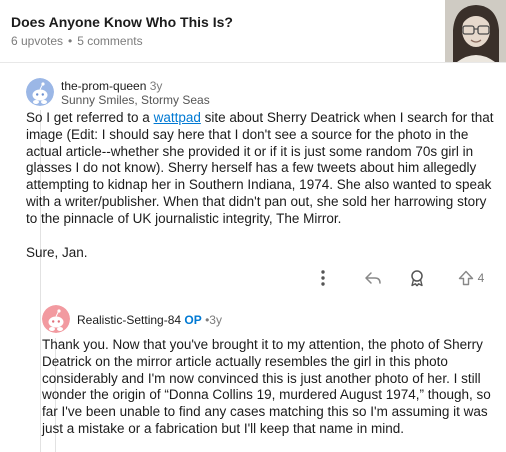  I want to click on comment-text: So I get referred to a, so click(90, 117).